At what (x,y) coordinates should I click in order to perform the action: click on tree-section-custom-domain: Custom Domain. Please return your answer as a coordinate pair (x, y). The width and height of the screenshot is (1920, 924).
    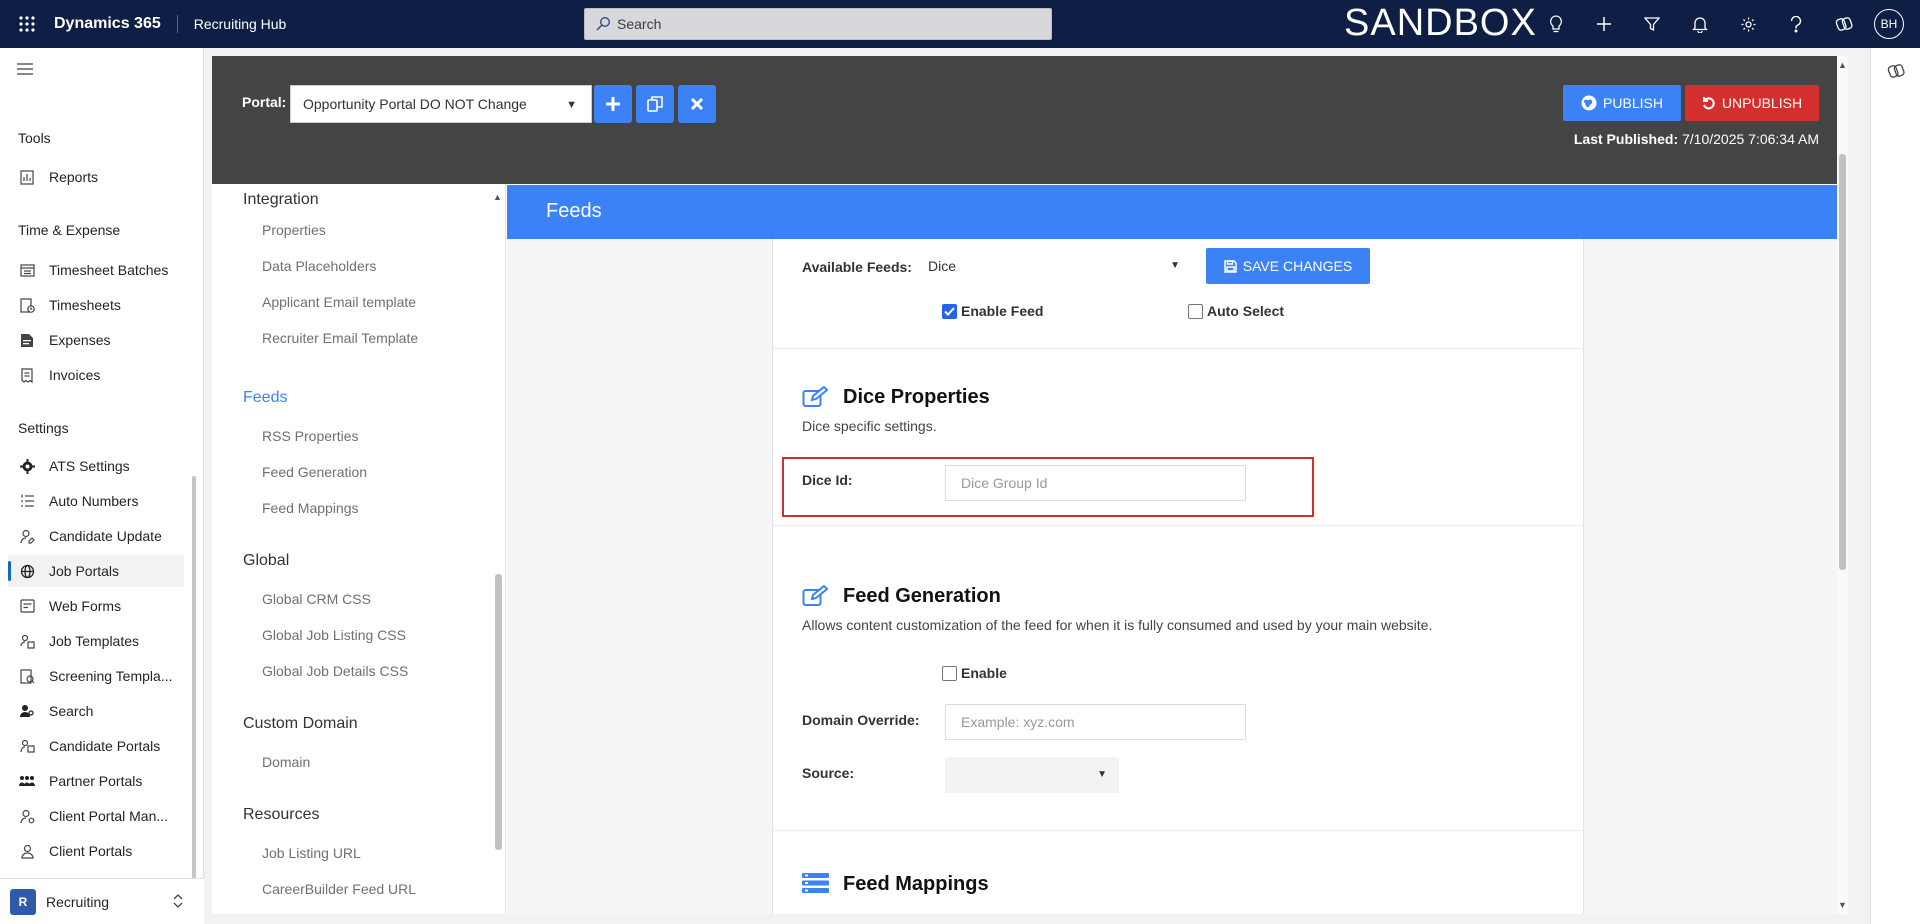
    Looking at the image, I should click on (300, 724).